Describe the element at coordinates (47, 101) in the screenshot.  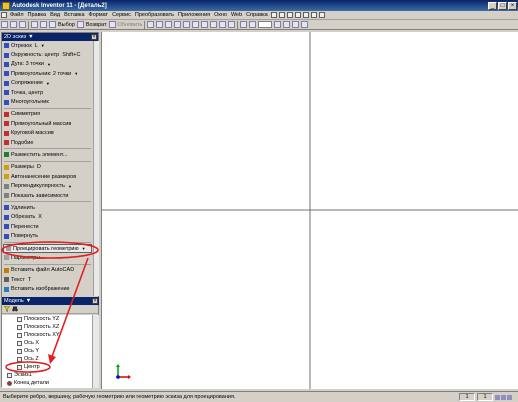
I see `sketch-tool-item: Многоугольник` at that location.